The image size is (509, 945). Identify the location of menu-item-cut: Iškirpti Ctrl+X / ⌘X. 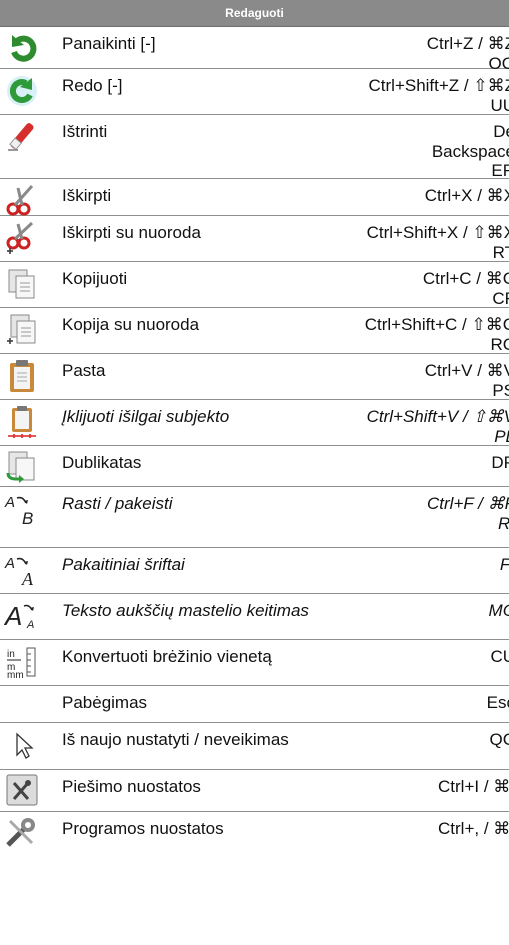
(254, 197).